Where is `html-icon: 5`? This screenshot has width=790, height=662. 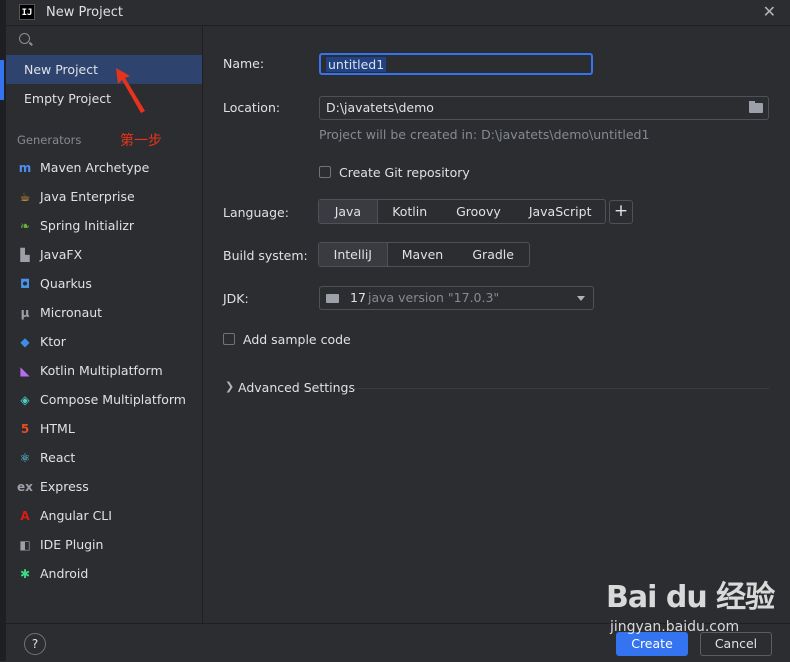
html-icon: 5 is located at coordinates (25, 429).